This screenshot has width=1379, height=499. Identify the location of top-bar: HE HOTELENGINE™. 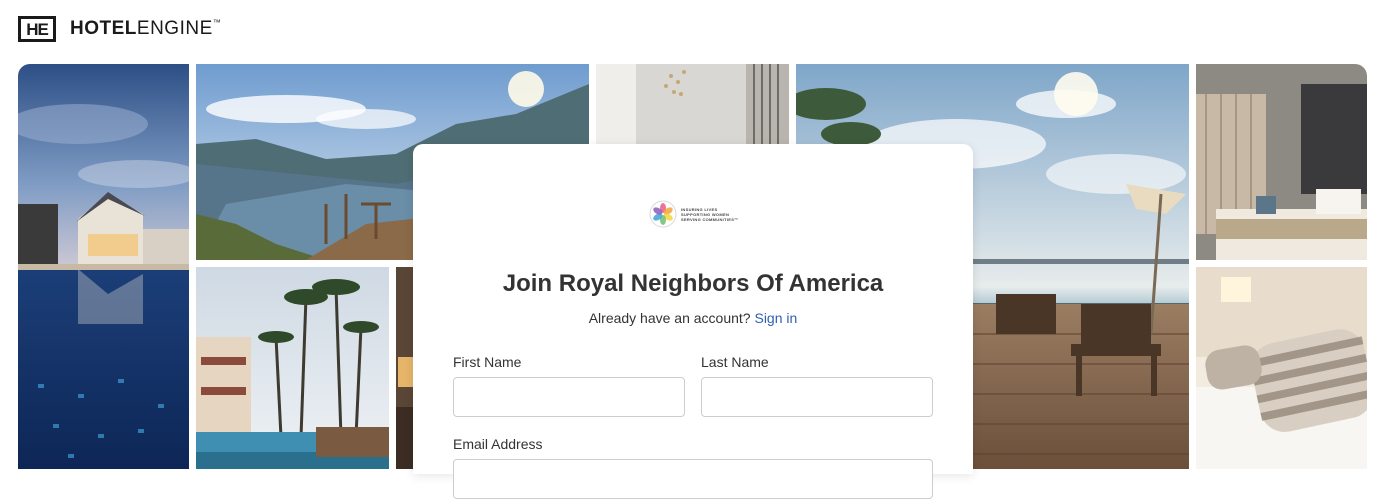
(689, 30).